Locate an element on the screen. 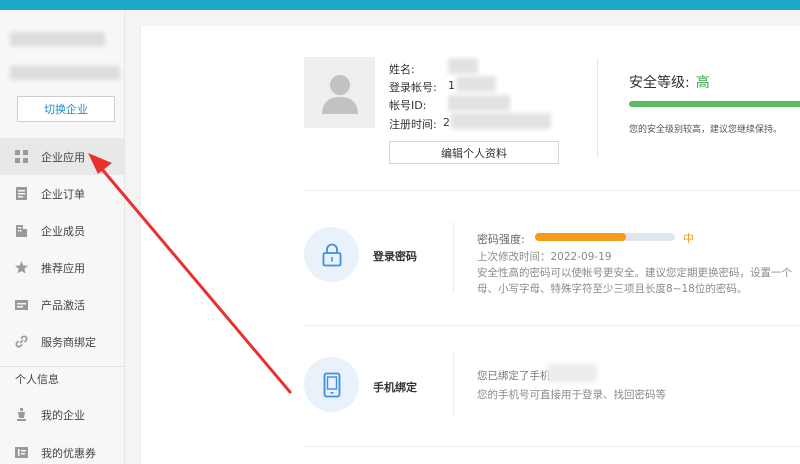 The image size is (800, 464). password-strength-track is located at coordinates (605, 237).